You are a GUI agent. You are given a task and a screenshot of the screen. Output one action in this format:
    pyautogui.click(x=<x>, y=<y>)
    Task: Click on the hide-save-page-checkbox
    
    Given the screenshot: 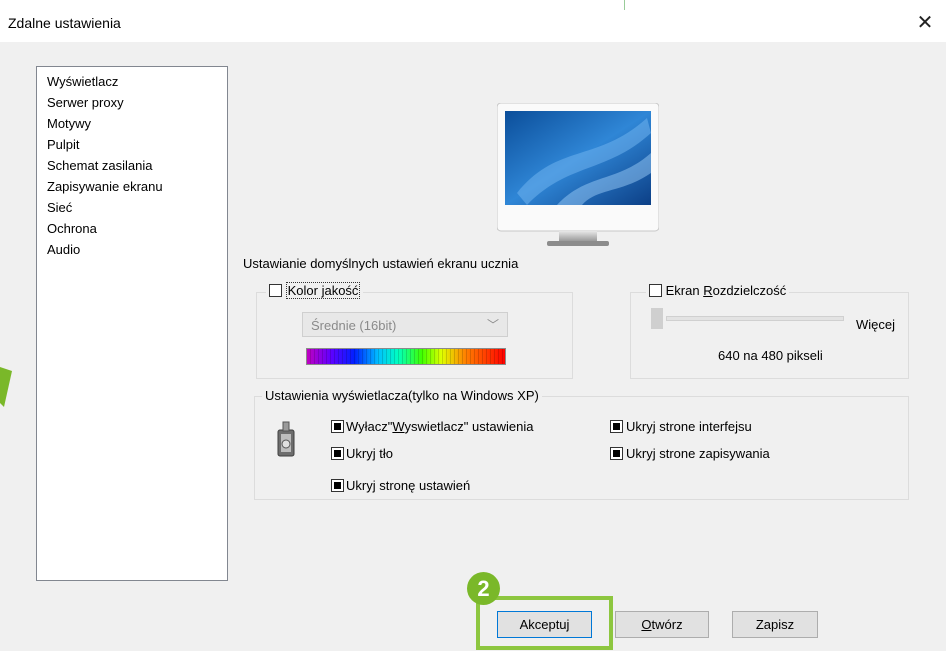 What is the action you would take?
    pyautogui.click(x=616, y=453)
    